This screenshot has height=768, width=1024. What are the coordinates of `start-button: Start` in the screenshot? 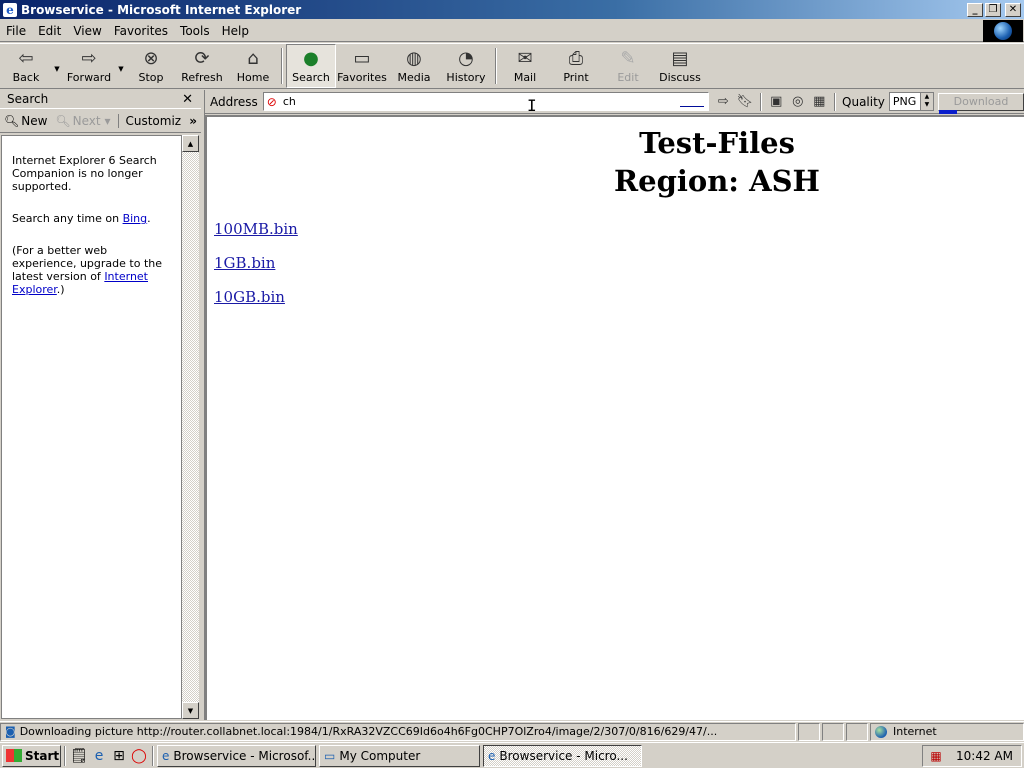 It's located at (31, 755).